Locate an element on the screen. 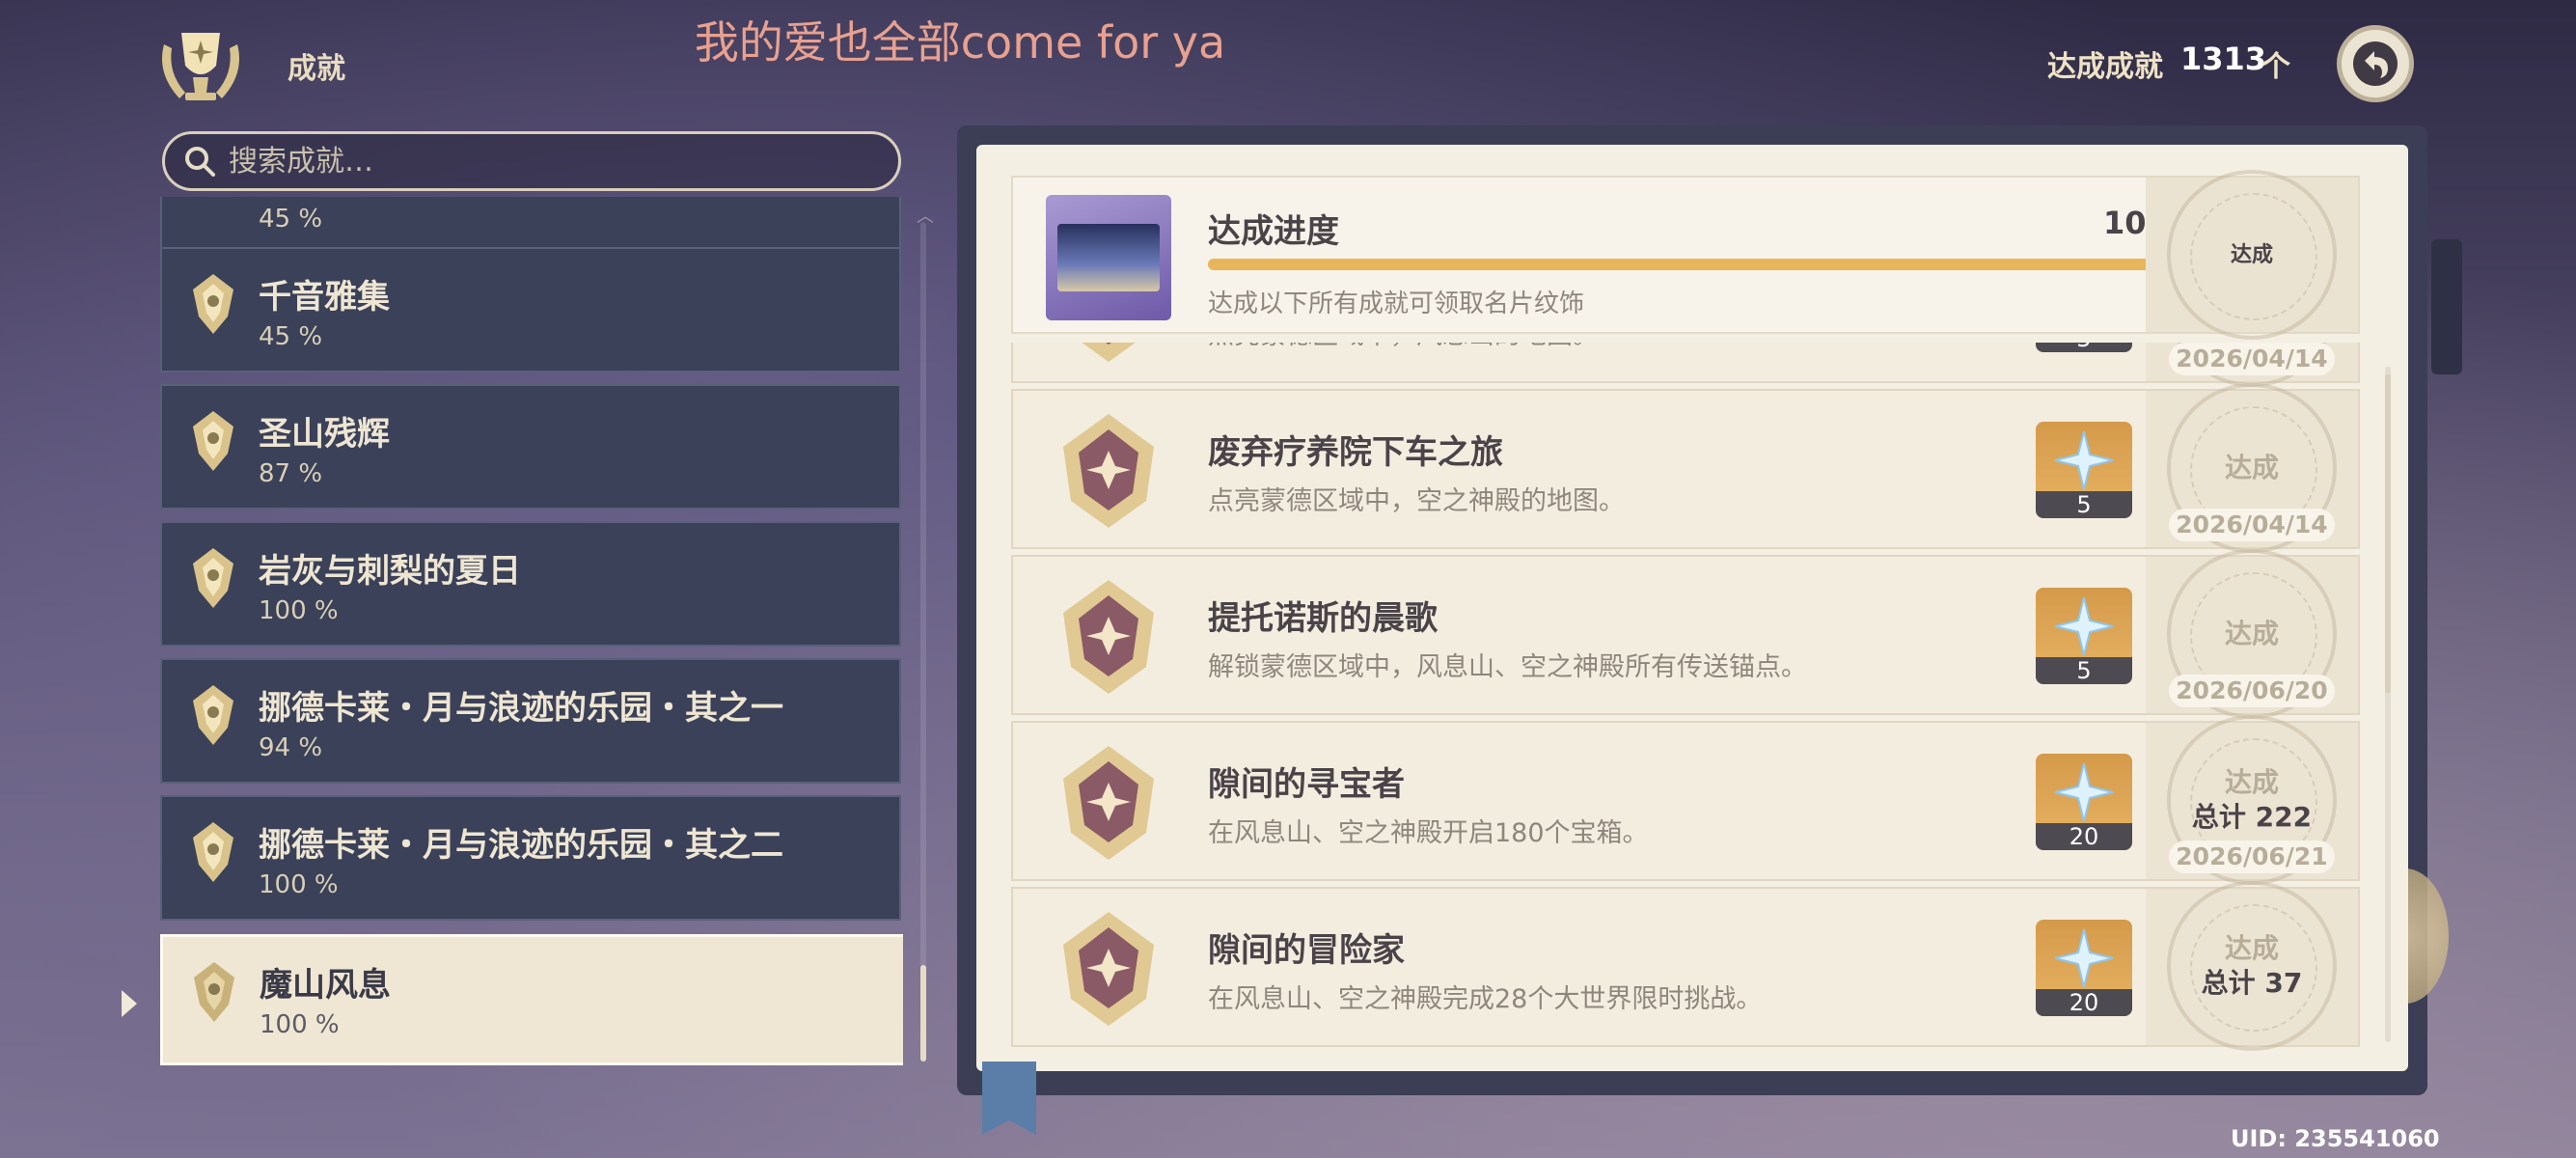 This screenshot has height=1158, width=2576. selected-indicator-icon is located at coordinates (129, 1003).